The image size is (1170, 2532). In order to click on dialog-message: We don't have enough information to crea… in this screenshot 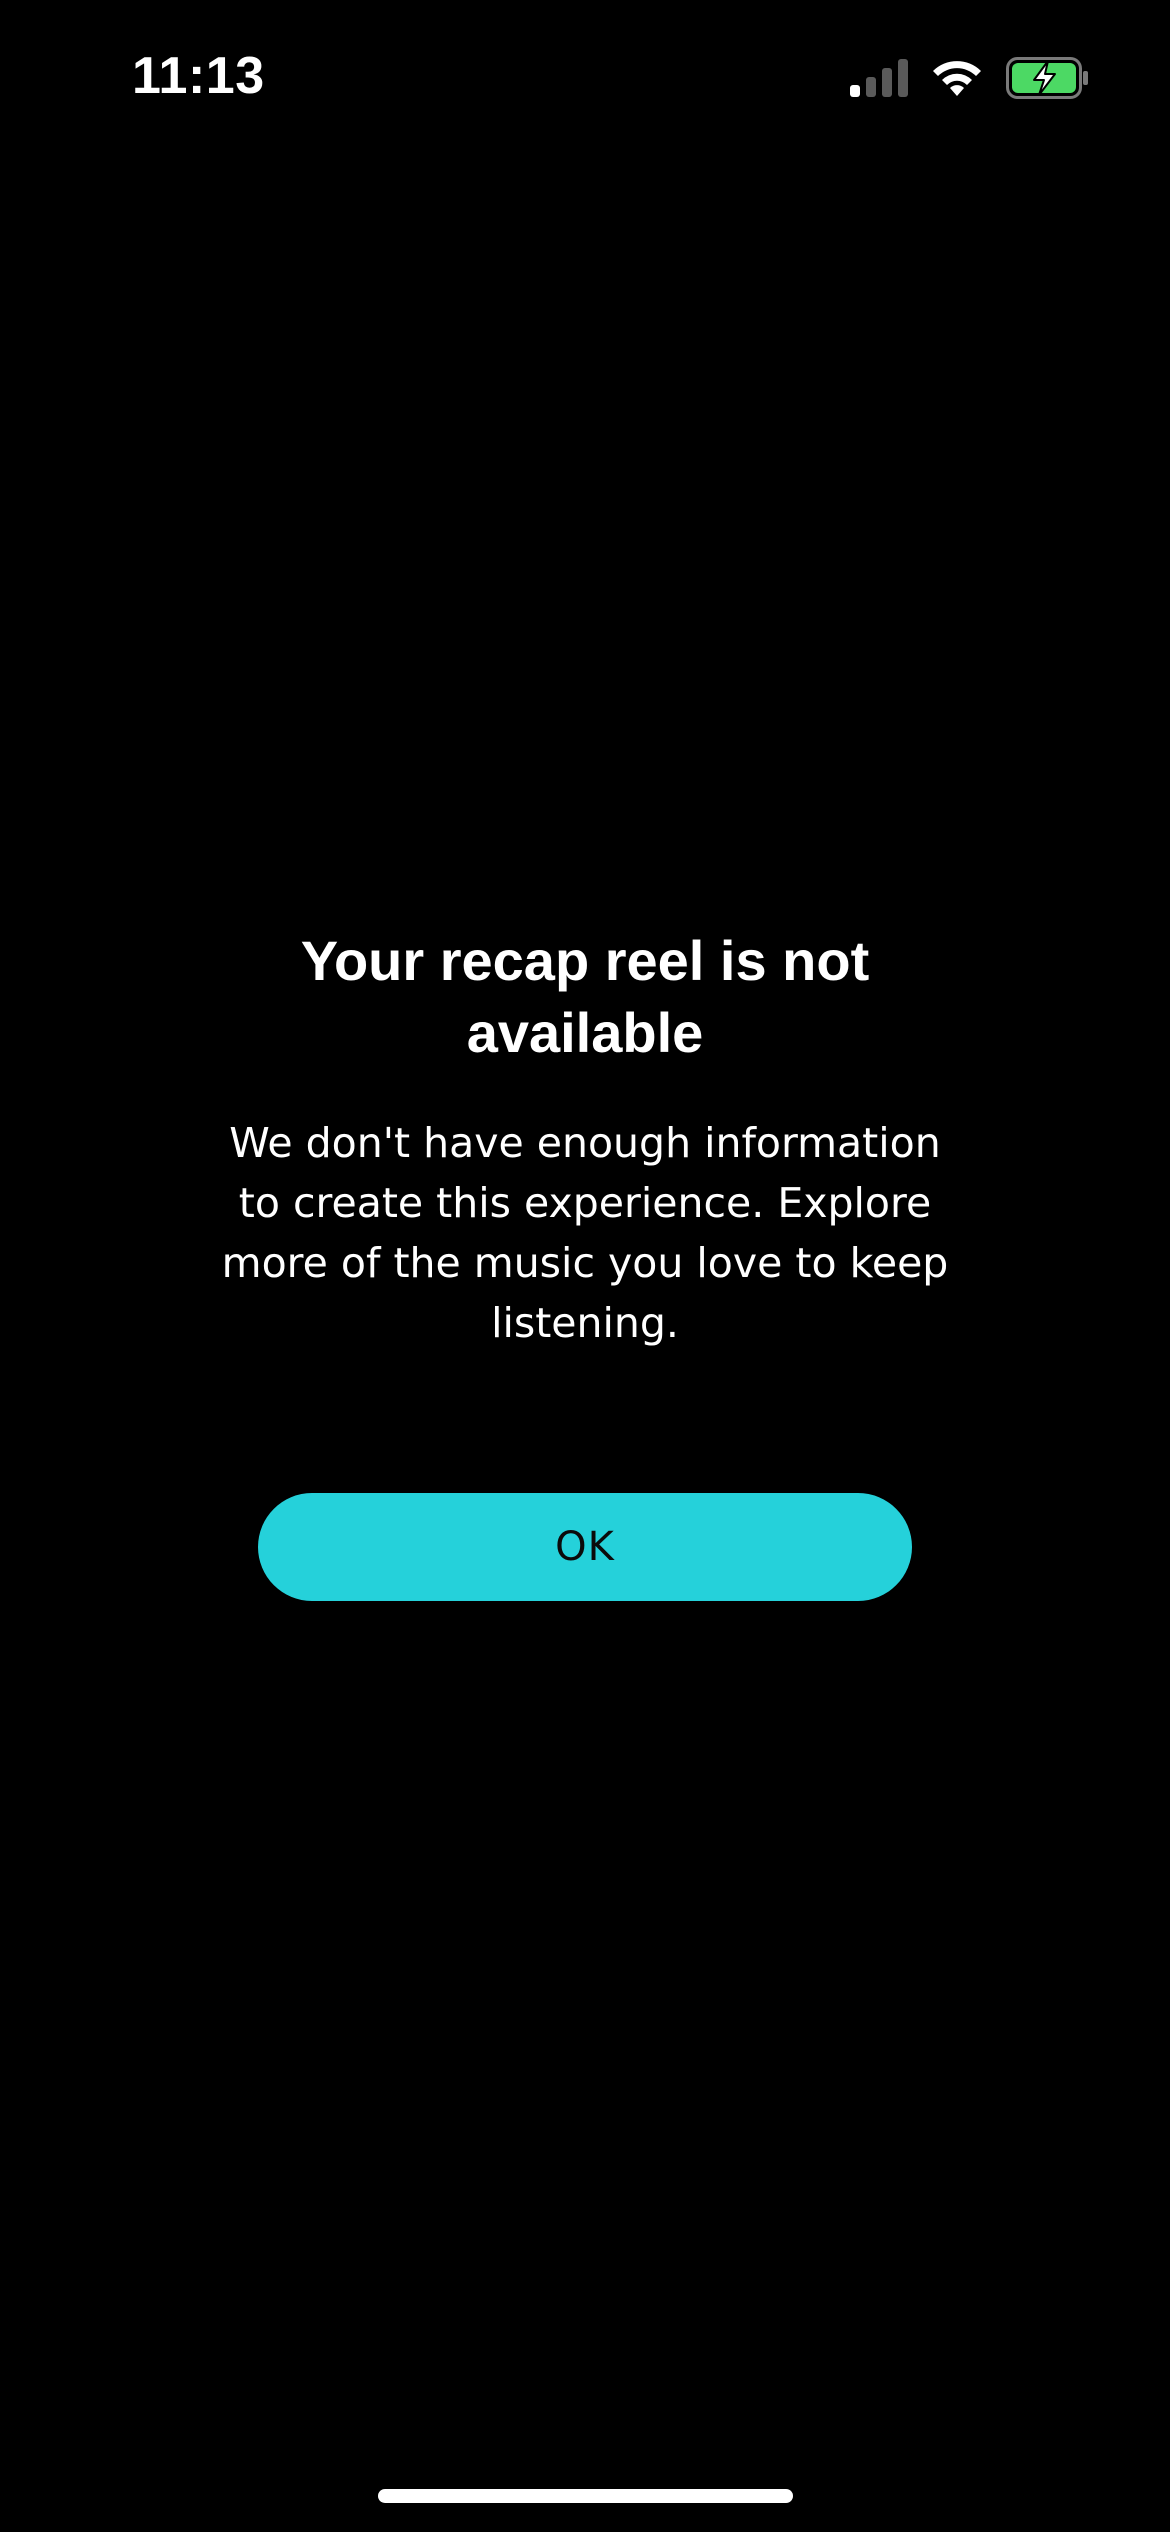, I will do `click(585, 1233)`.